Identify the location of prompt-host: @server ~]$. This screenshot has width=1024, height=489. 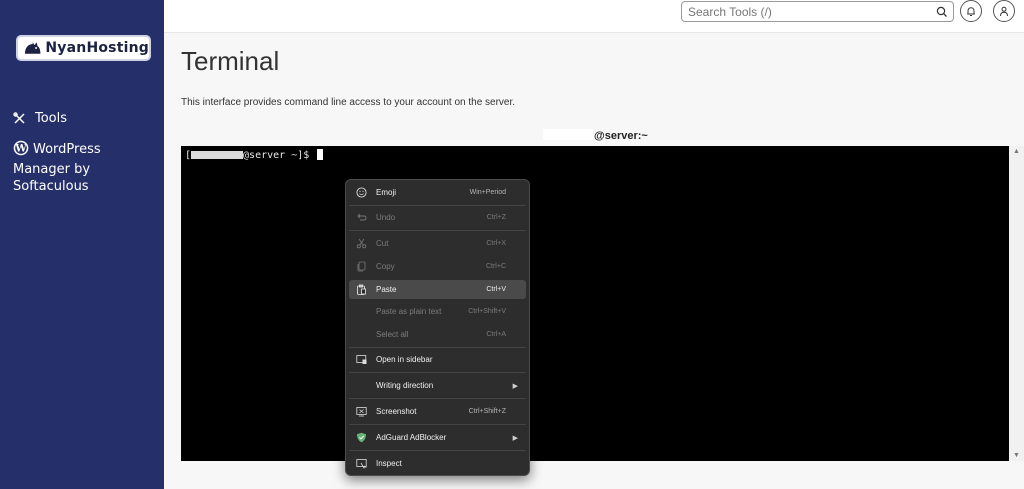
(276, 155).